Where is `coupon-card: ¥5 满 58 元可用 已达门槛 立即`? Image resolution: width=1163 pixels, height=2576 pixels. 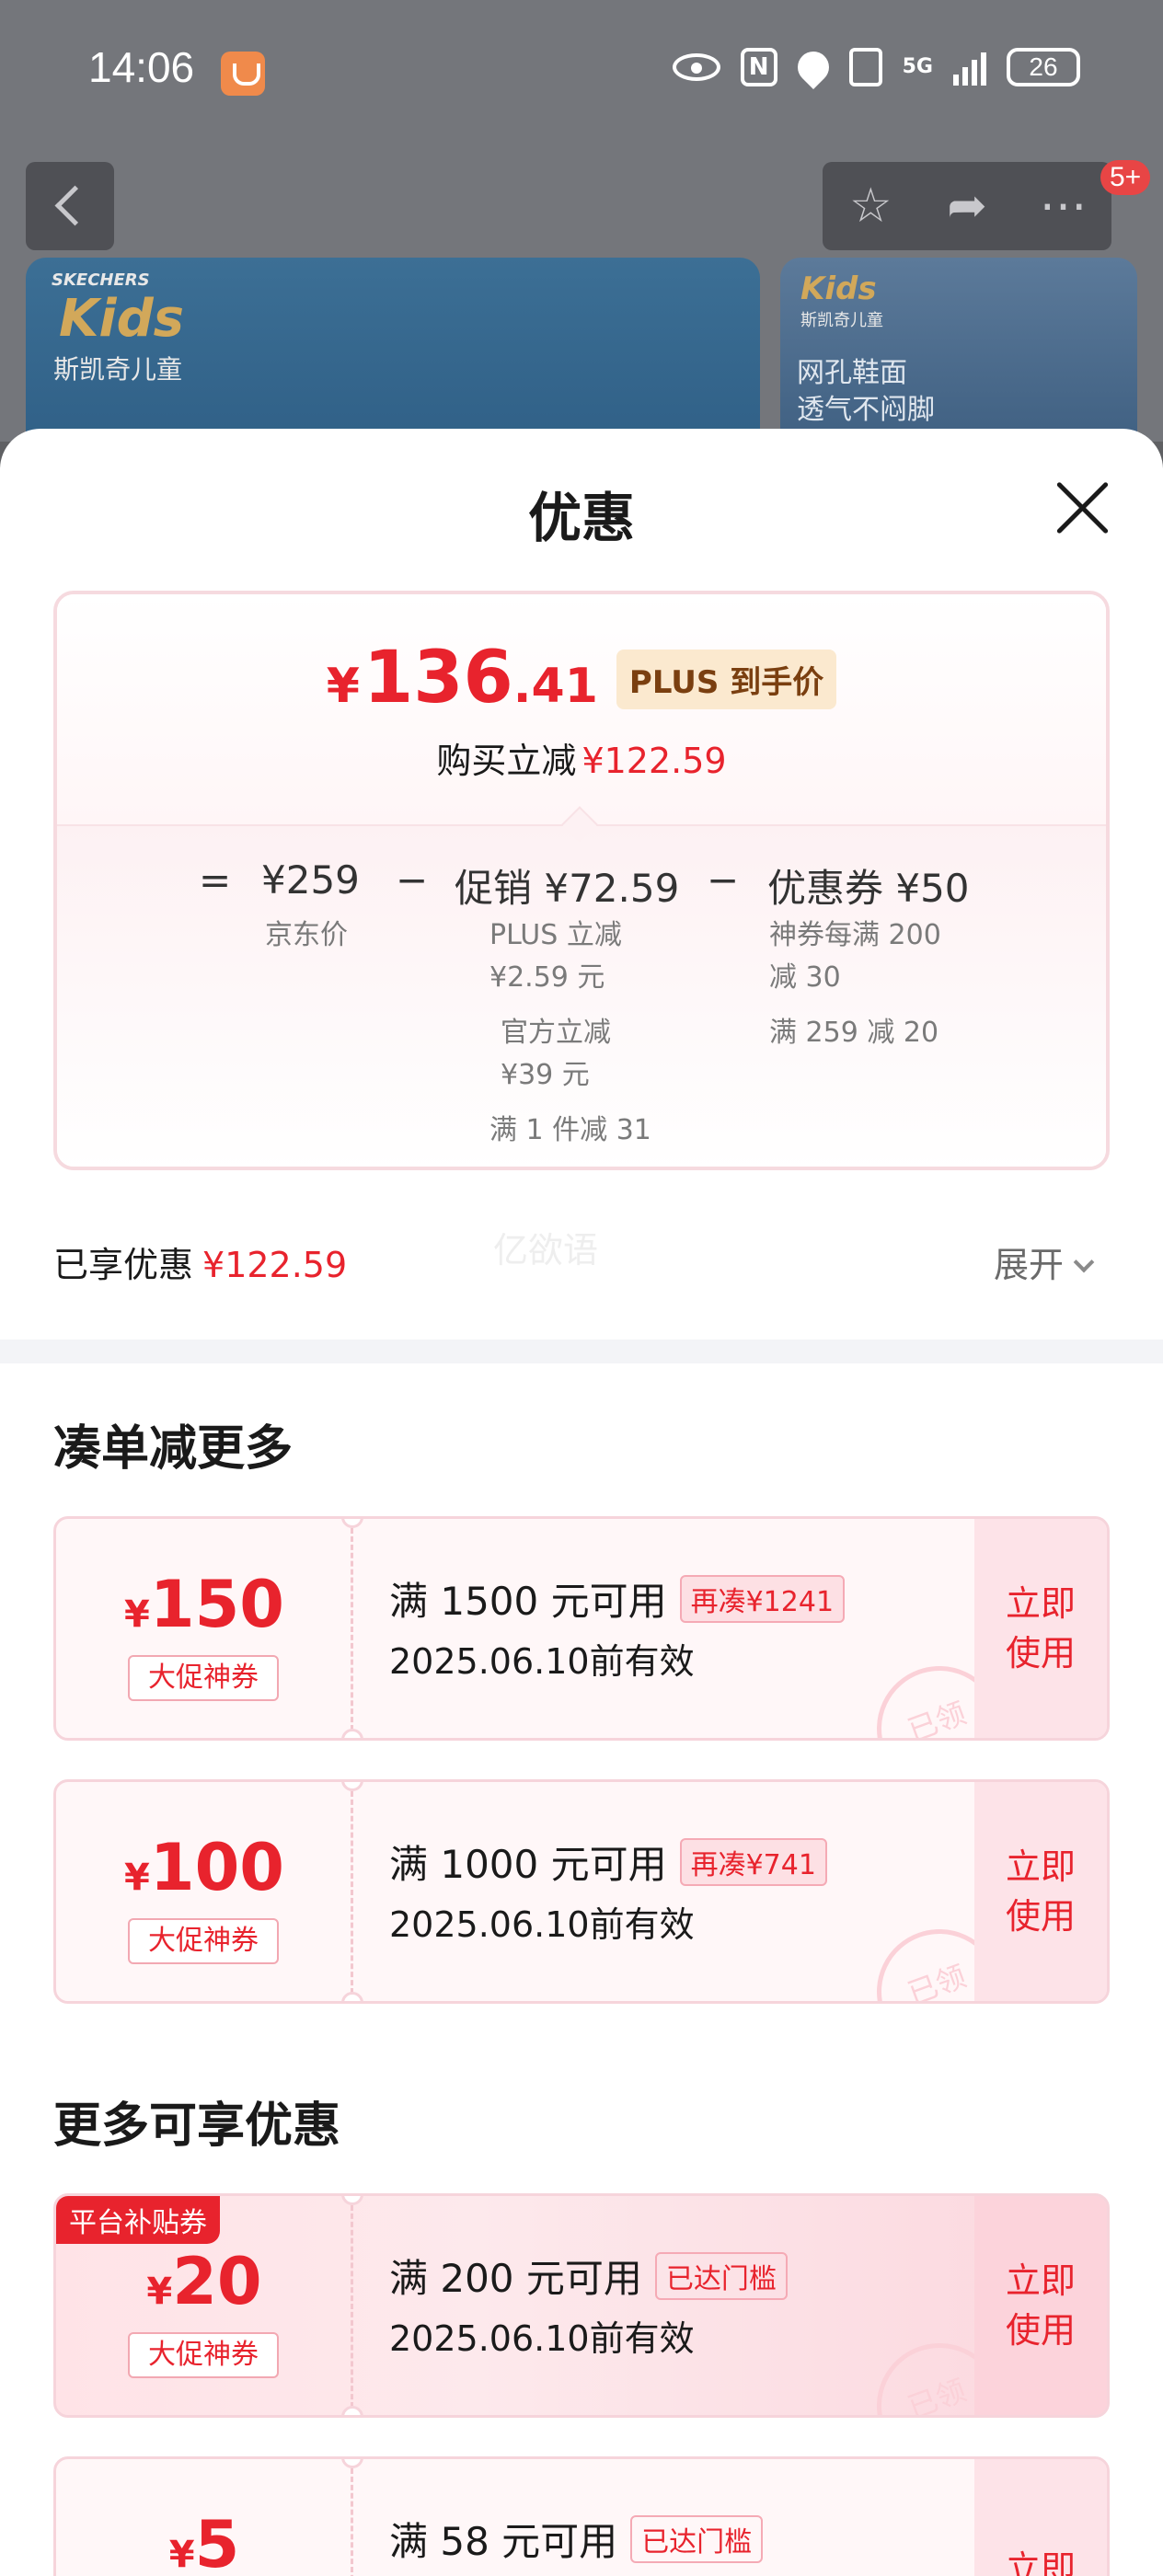
coupon-card: ¥5 满 58 元可用 已达门槛 立即 is located at coordinates (581, 2516).